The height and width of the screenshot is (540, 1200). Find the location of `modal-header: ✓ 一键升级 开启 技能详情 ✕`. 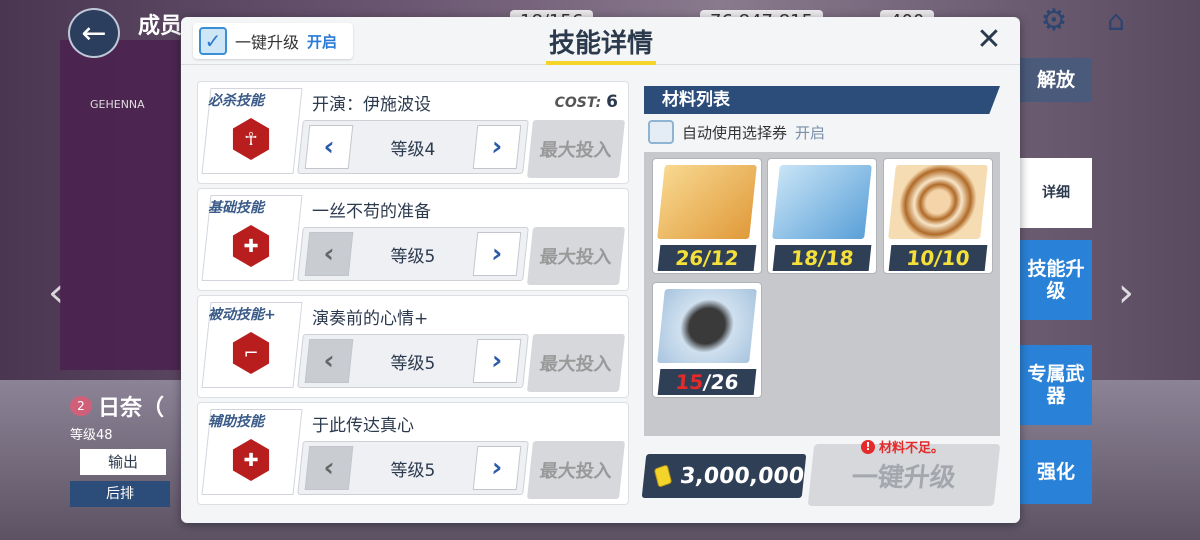

modal-header: ✓ 一键升级 开启 技能详情 ✕ is located at coordinates (600, 41).